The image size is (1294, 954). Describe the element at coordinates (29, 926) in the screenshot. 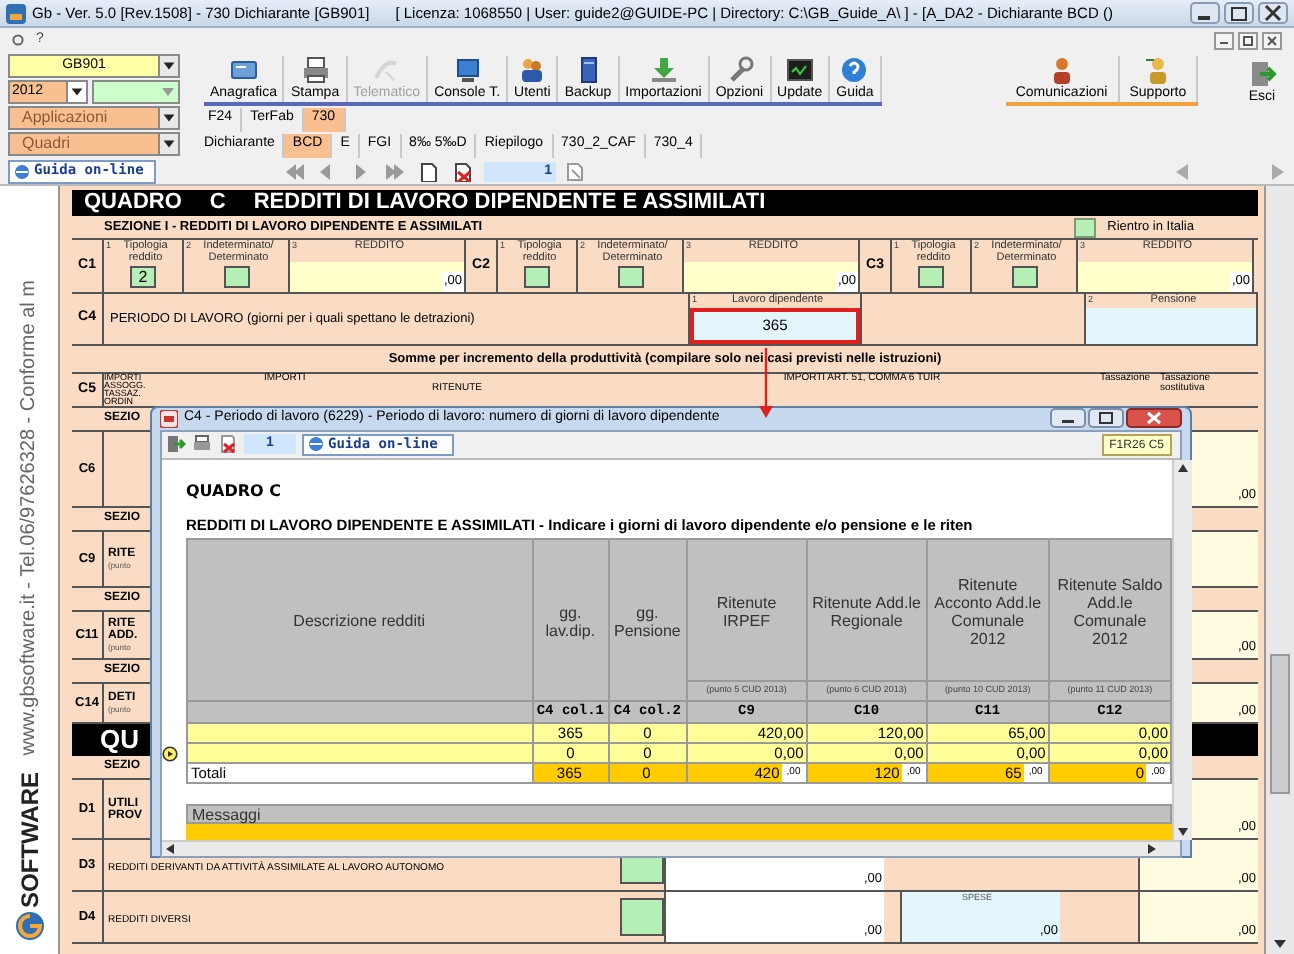

I see `logo-icon` at that location.